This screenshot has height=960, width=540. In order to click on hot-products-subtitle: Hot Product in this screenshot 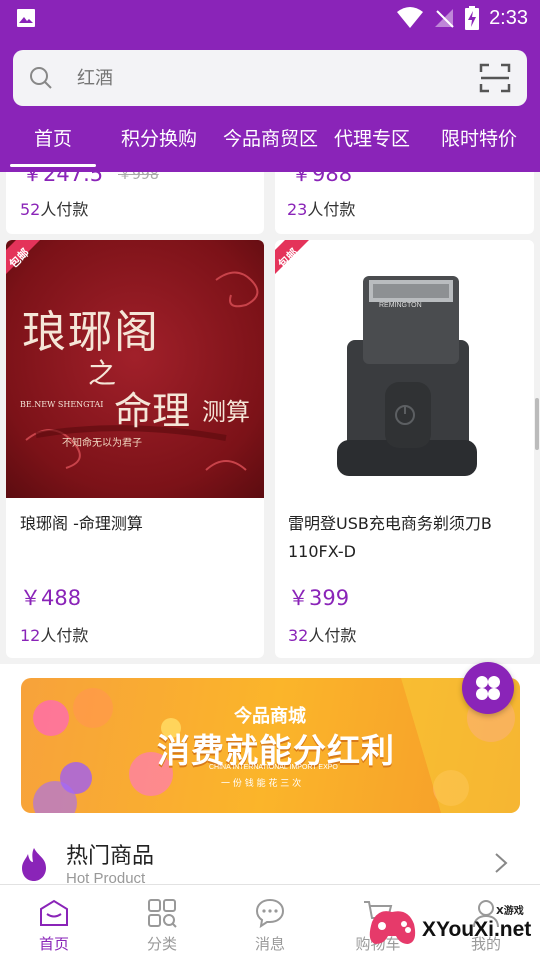, I will do `click(106, 877)`.